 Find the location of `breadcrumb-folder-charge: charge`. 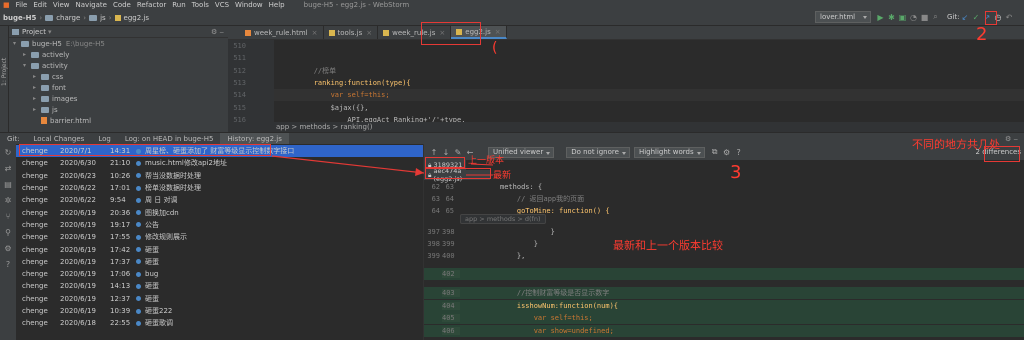

breadcrumb-folder-charge: charge is located at coordinates (62, 18).